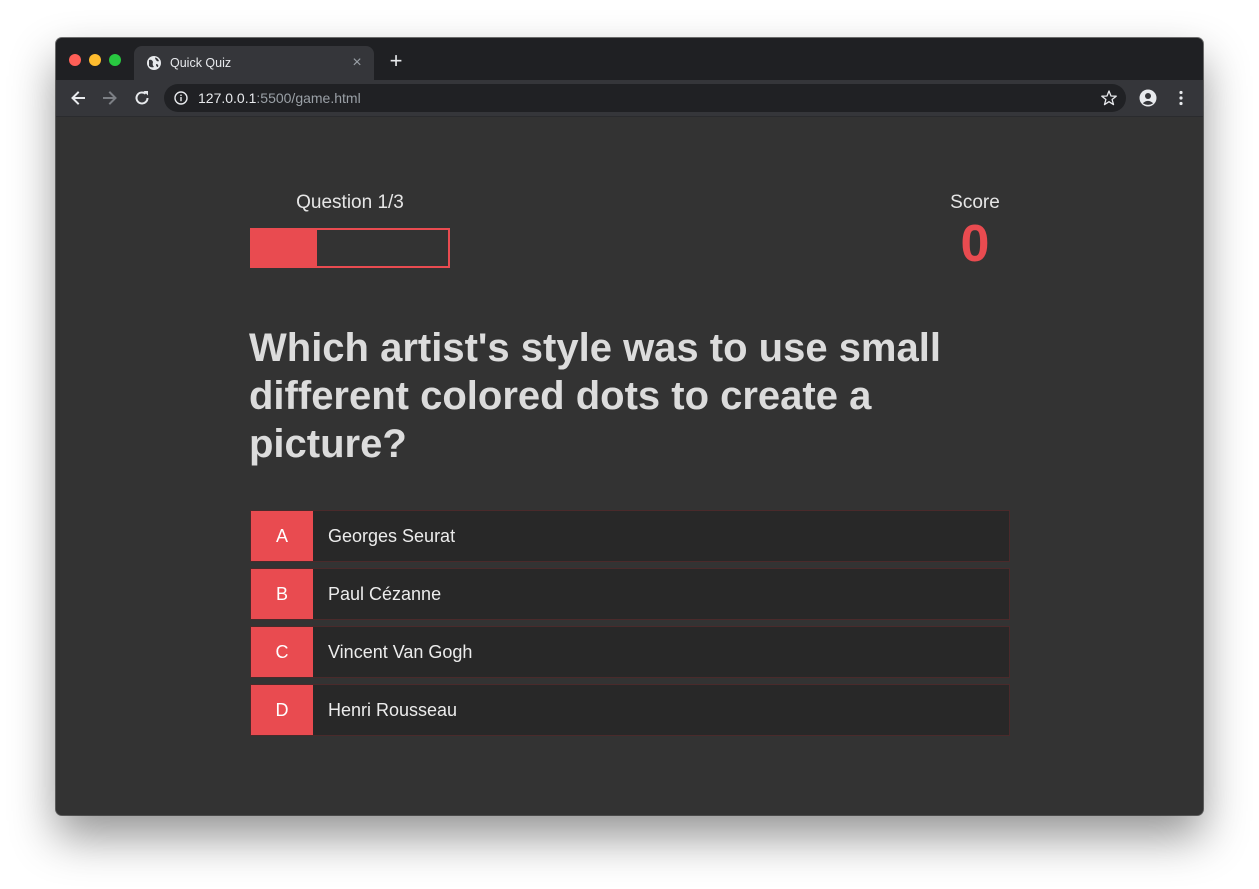  I want to click on choice-text: Paul Cézanne, so click(385, 594).